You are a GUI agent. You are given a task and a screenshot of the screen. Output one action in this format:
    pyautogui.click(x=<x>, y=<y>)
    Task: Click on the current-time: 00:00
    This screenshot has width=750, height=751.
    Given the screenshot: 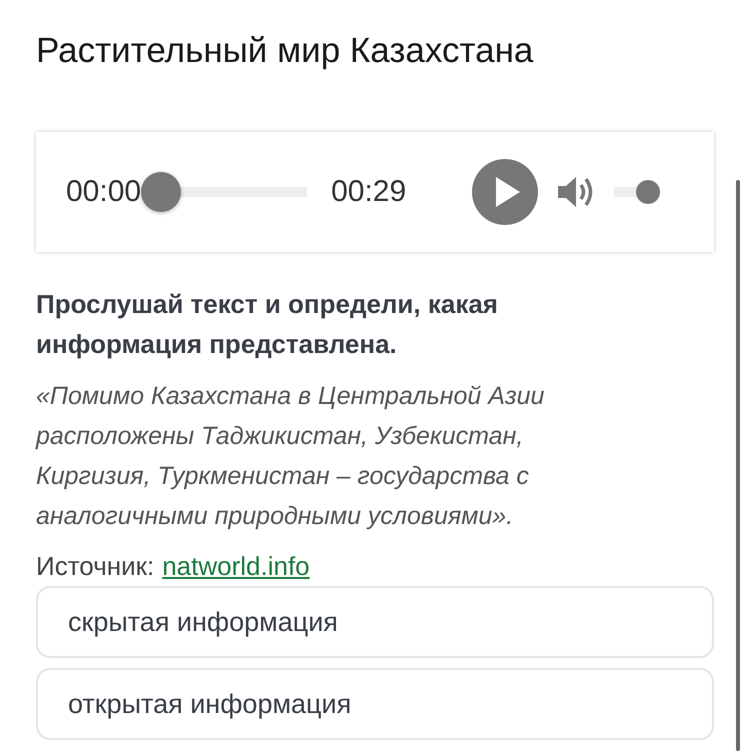 What is the action you would take?
    pyautogui.click(x=104, y=192)
    